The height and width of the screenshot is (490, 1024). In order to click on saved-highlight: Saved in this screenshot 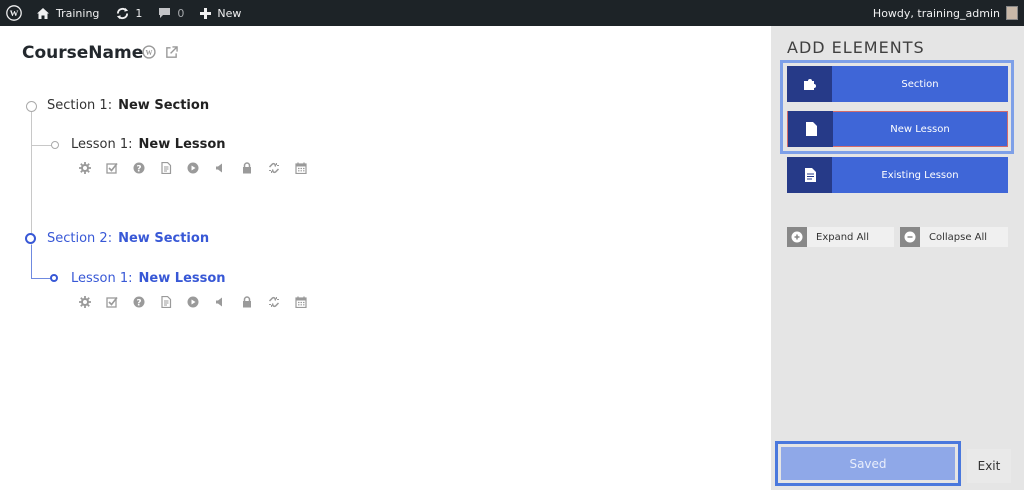, I will do `click(868, 463)`.